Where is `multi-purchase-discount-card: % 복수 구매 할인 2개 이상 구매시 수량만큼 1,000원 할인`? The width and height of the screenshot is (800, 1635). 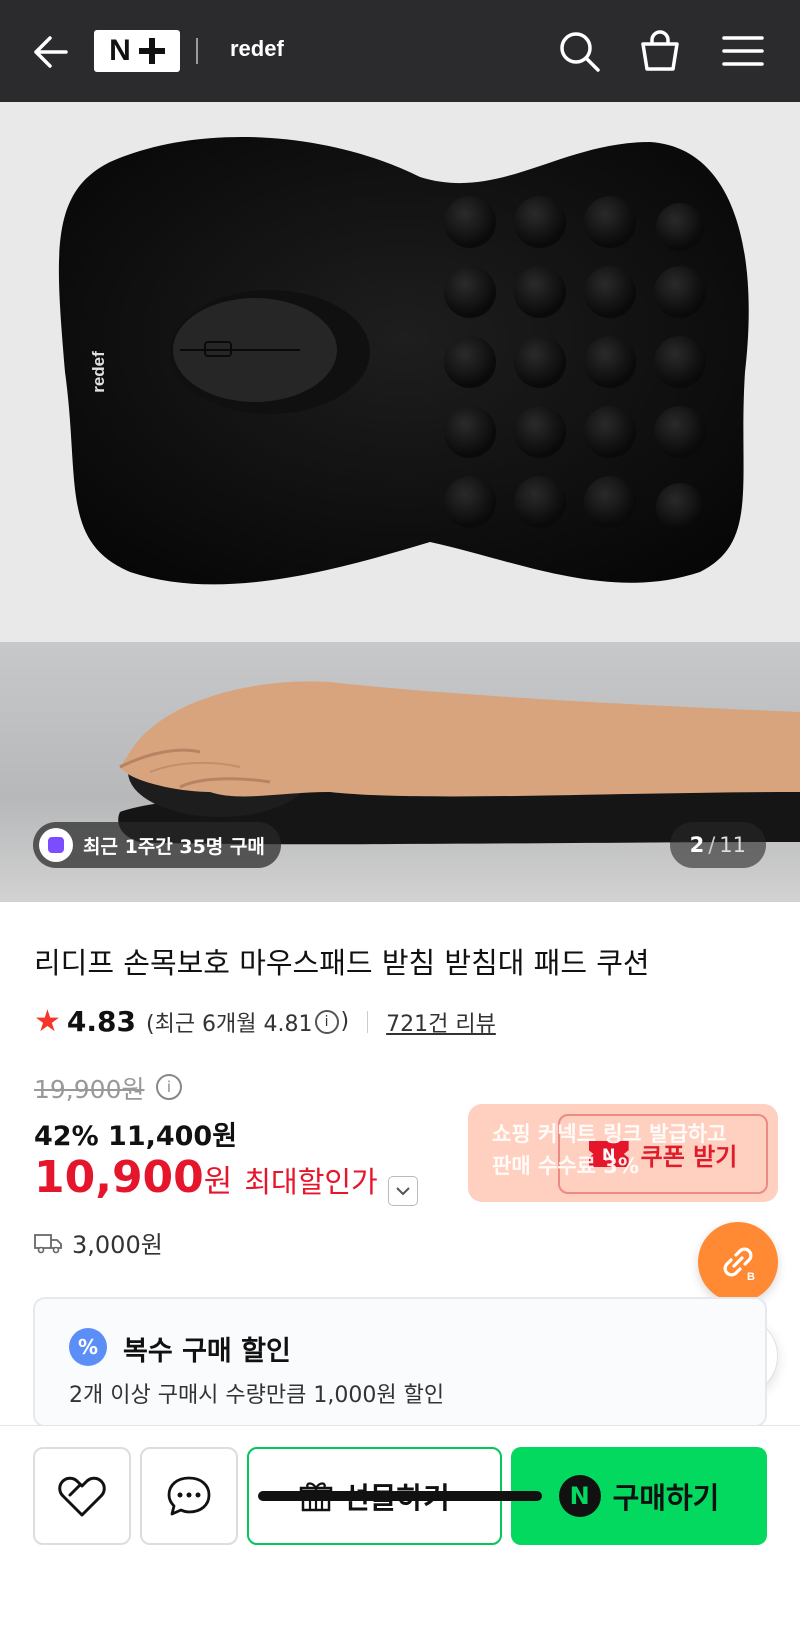 multi-purchase-discount-card: % 복수 구매 할인 2개 이상 구매시 수량만큼 1,000원 할인 is located at coordinates (400, 1362).